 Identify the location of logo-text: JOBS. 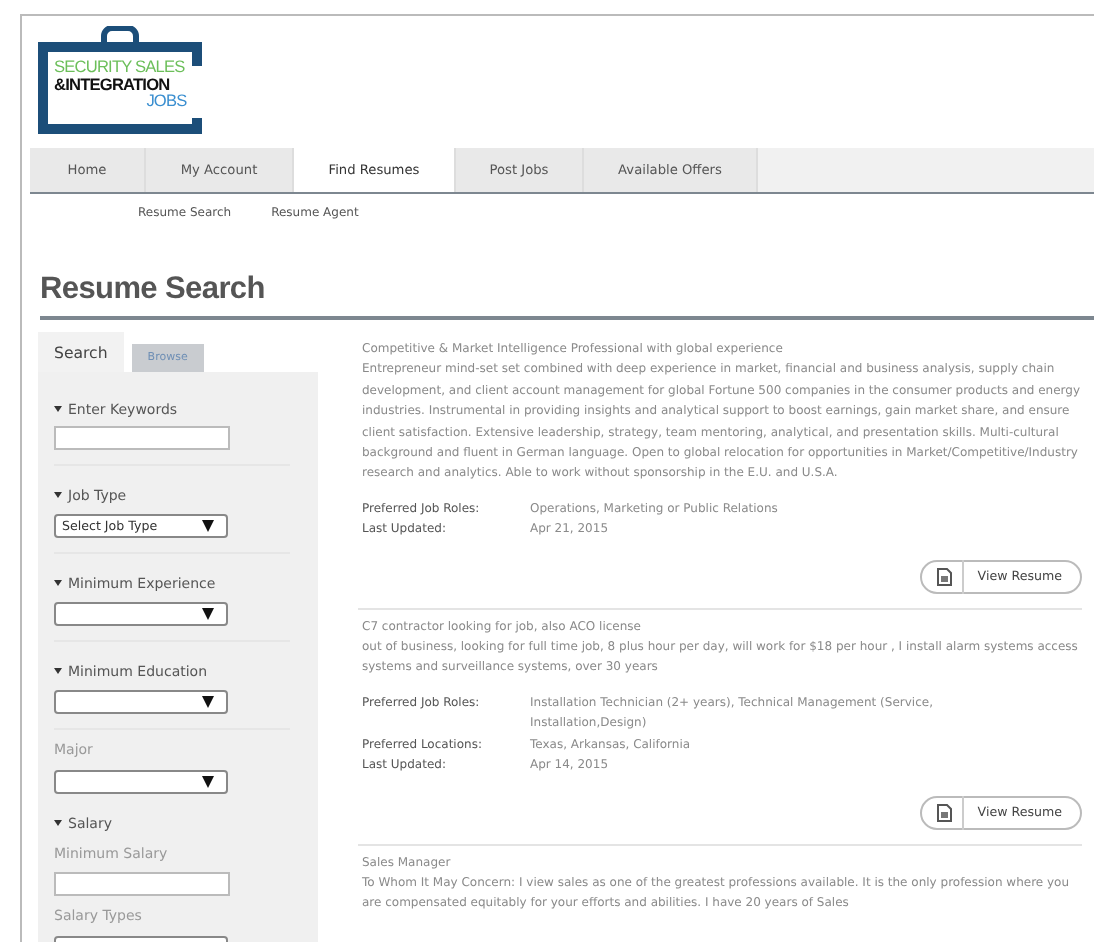
(166, 100).